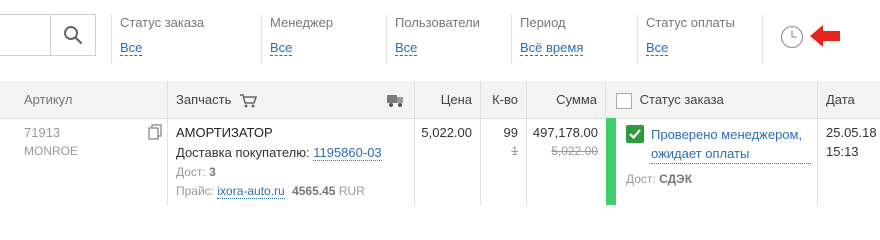 This screenshot has height=240, width=880. I want to click on part-name: АМОРТИЗАТОР, so click(224, 132).